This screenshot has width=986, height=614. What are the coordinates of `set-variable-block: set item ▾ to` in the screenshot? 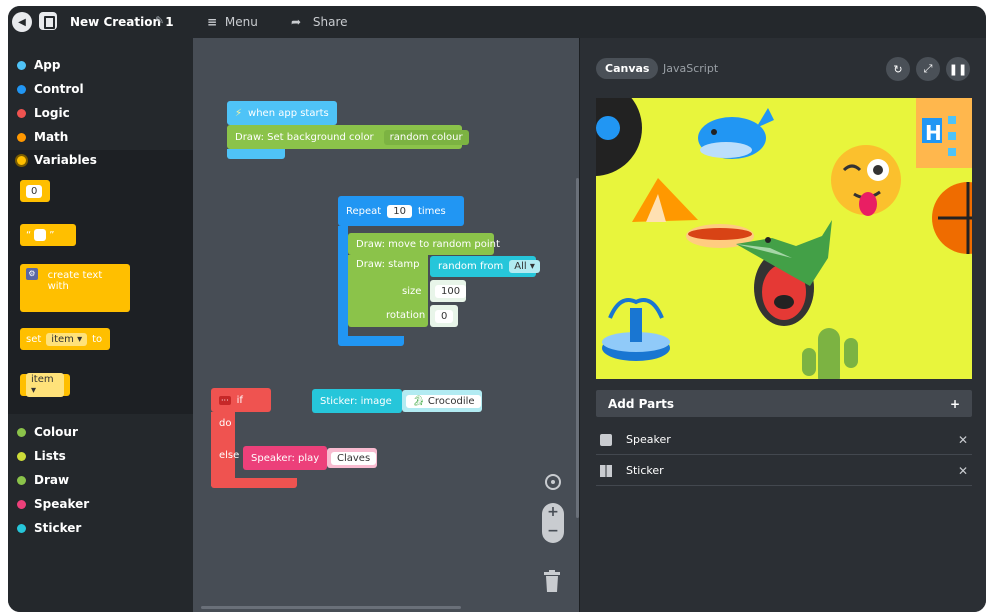 It's located at (65, 339).